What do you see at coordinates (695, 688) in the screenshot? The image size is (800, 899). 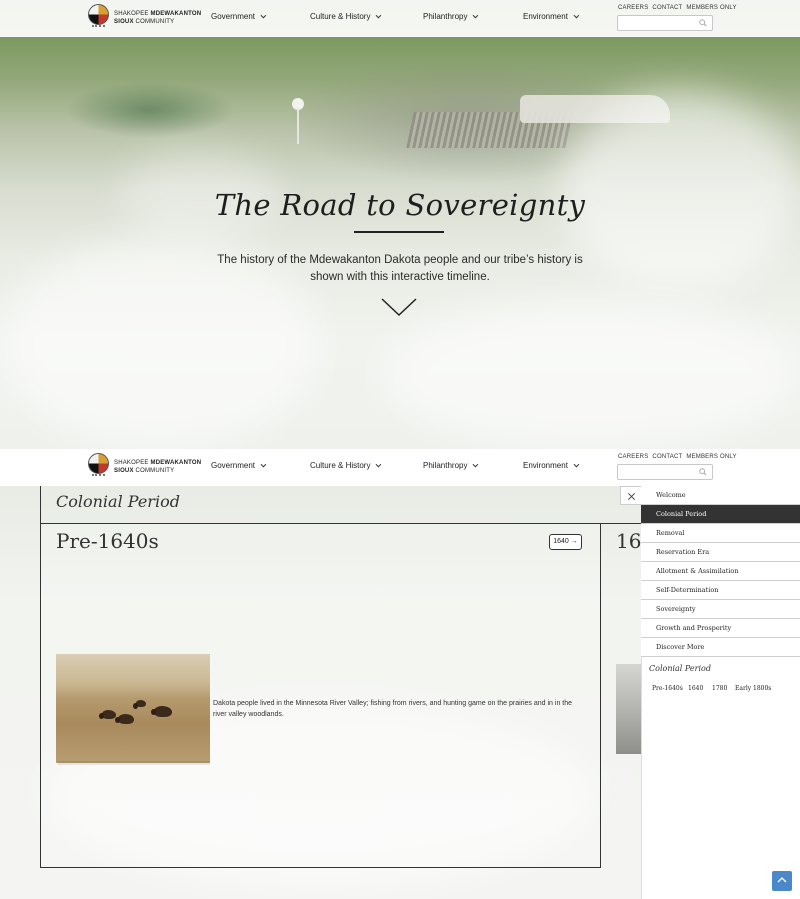 I see `drawer-sub-item-1640: 1640` at bounding box center [695, 688].